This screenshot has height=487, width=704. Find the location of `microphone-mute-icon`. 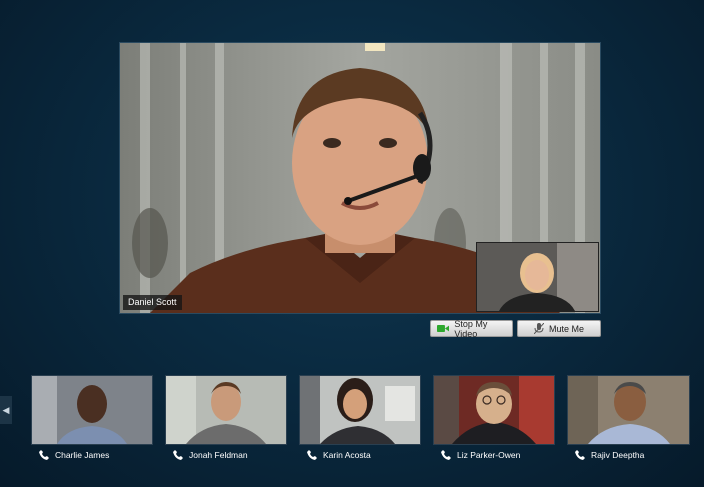

microphone-mute-icon is located at coordinates (538, 328).